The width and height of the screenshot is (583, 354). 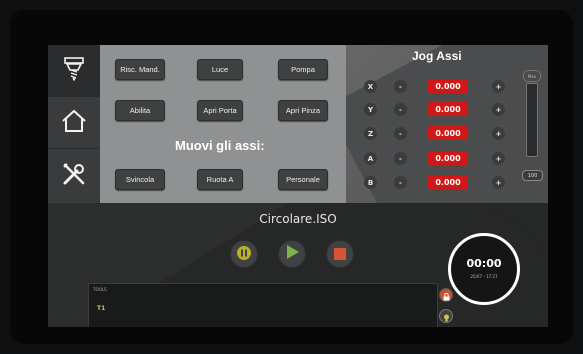 What do you see at coordinates (220, 69) in the screenshot?
I see `luce-button: Luce` at bounding box center [220, 69].